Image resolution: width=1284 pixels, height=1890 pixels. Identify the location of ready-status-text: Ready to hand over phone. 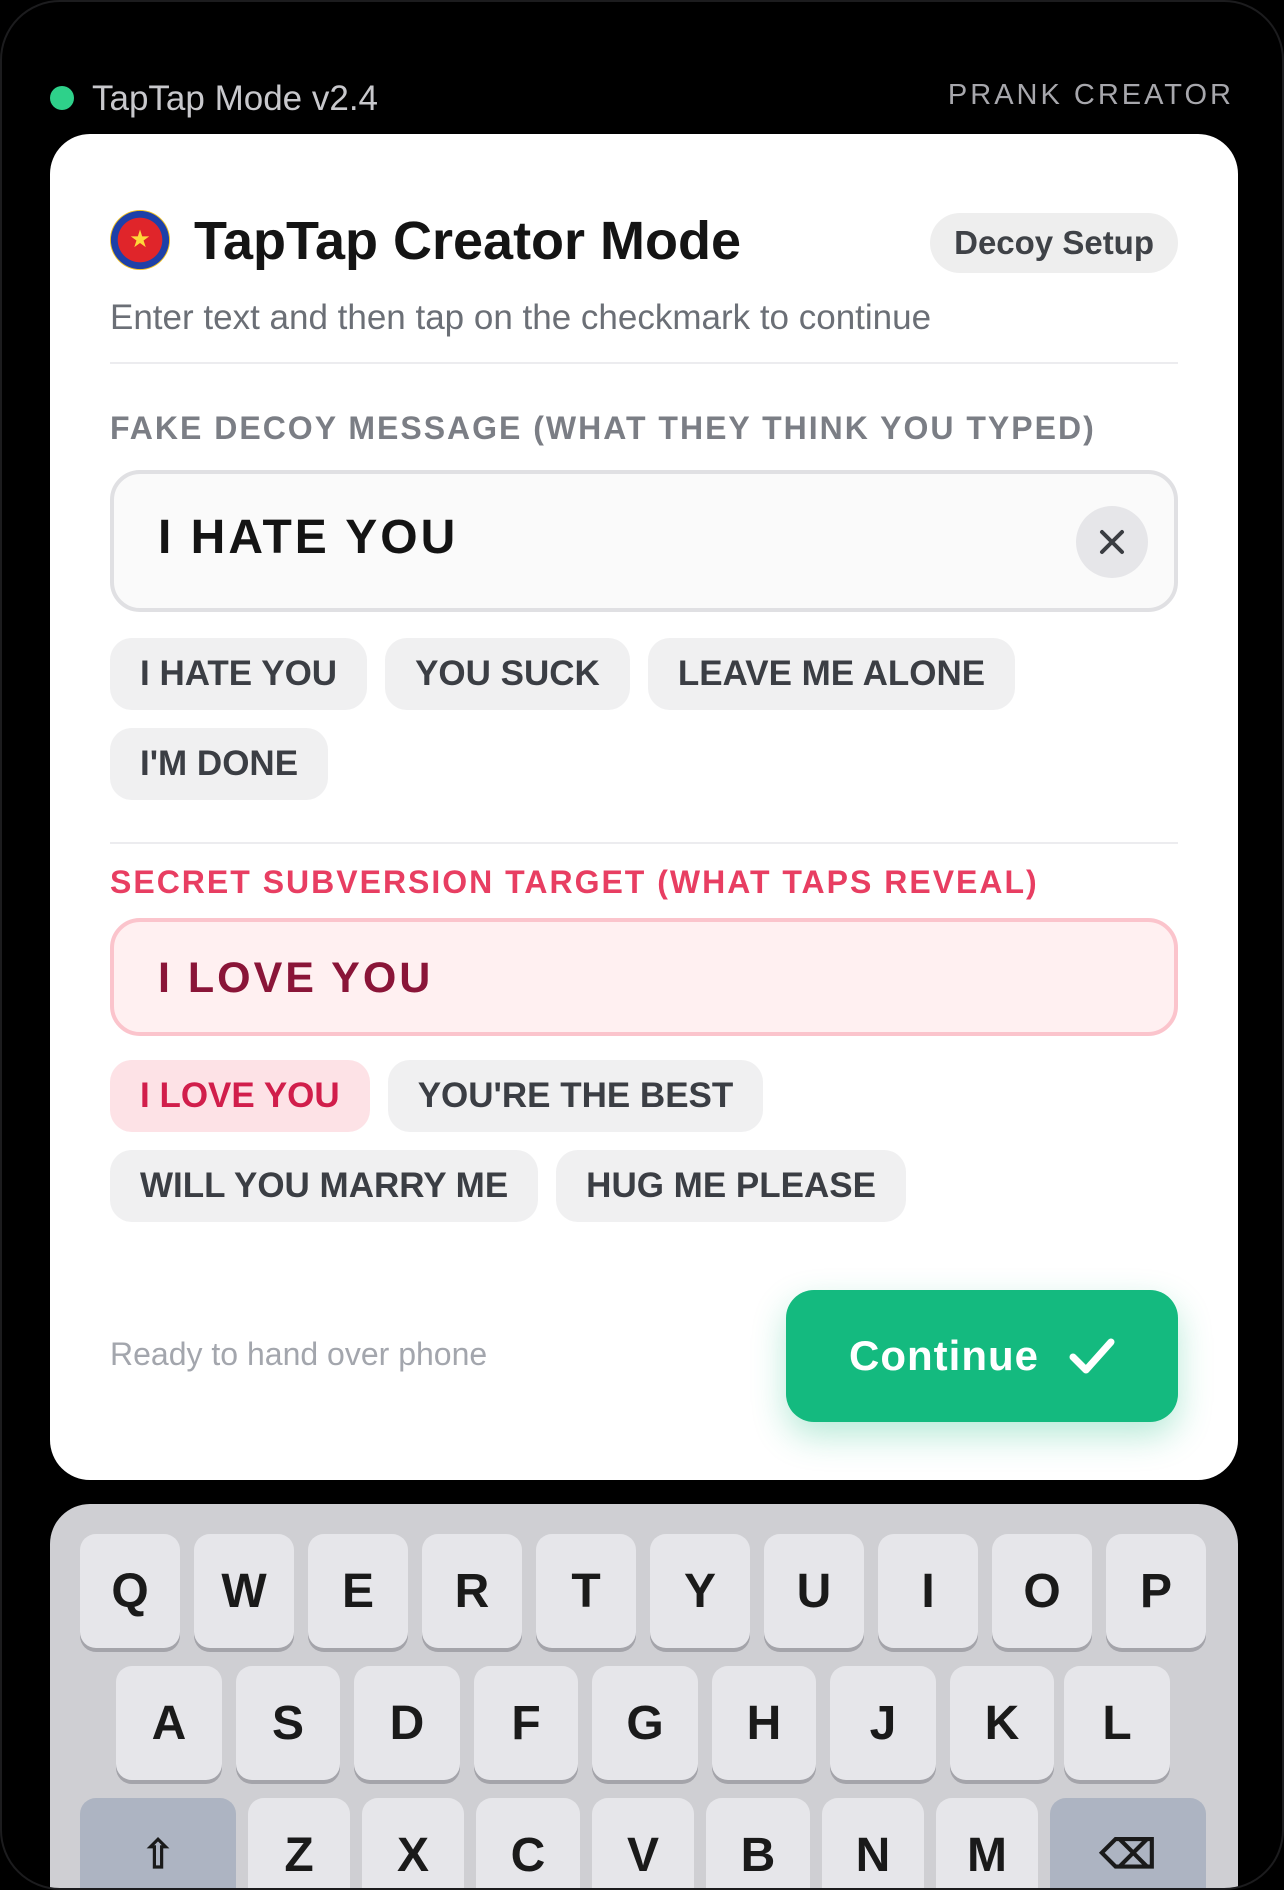
(299, 1354).